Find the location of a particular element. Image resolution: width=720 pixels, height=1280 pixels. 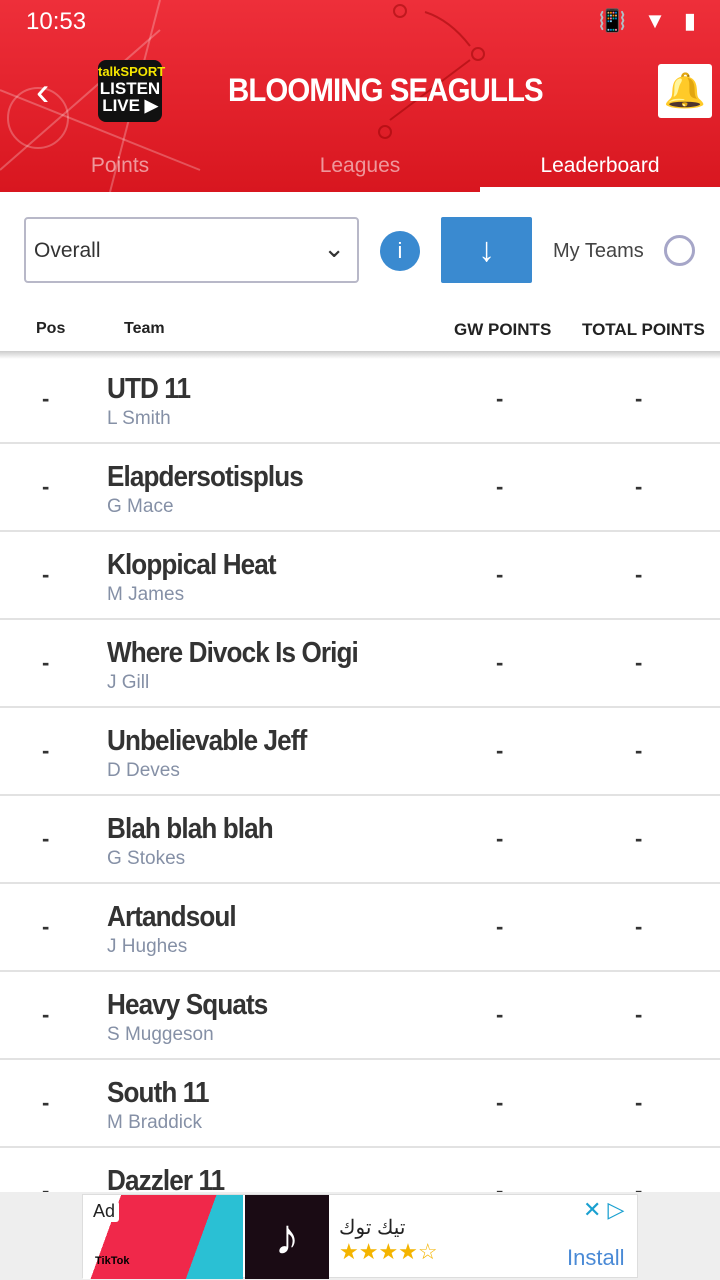

status-icons: 📳 ▼ ▮ is located at coordinates (647, 21).